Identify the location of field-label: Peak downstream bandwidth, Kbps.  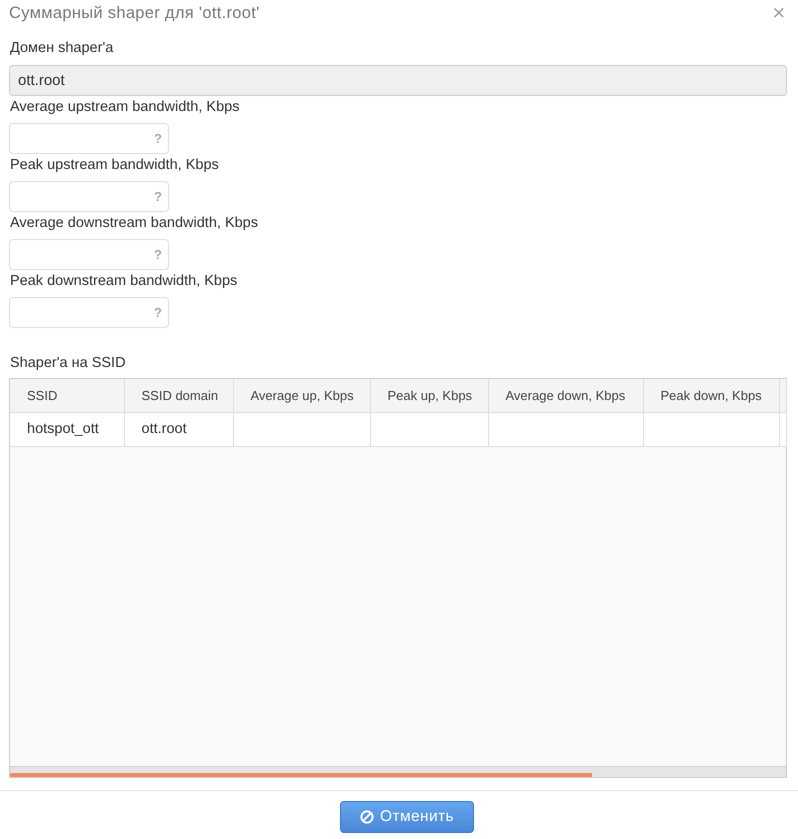
(123, 282).